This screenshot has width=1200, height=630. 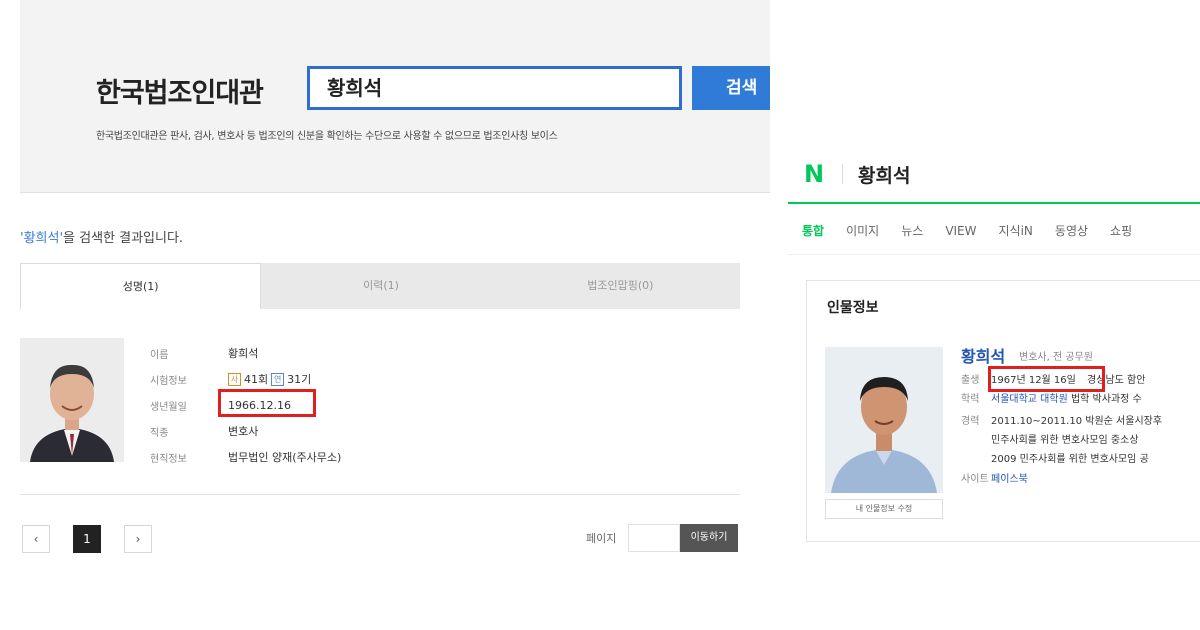 I want to click on info-value: 법무법인 양재(주사무소), so click(x=285, y=457).